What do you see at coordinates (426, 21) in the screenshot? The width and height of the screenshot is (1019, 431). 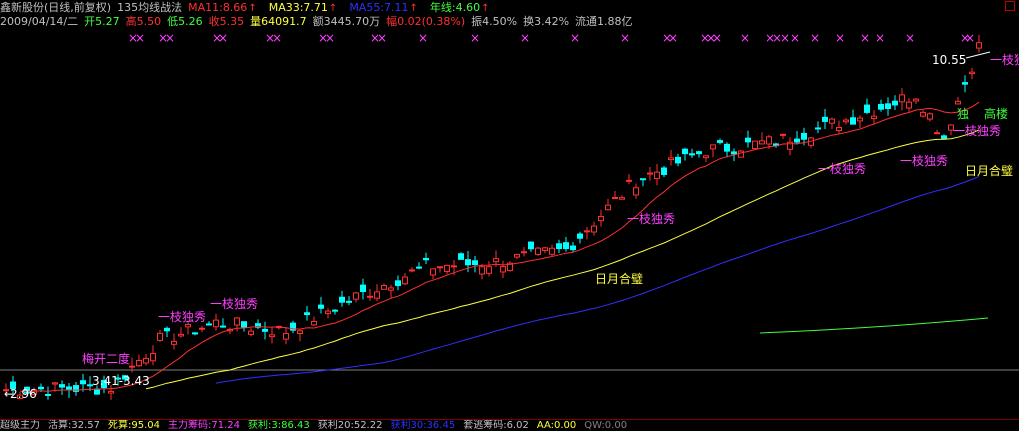 I see `change-value: 幅0.02(0.38%)` at bounding box center [426, 21].